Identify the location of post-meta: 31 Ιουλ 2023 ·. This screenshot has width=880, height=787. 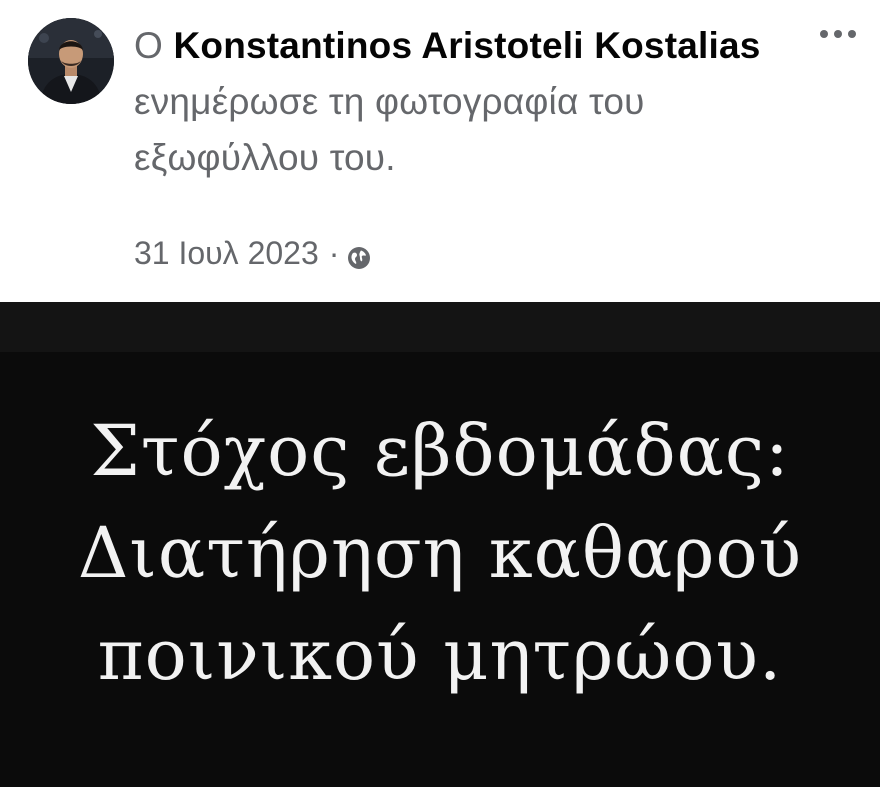
(252, 253).